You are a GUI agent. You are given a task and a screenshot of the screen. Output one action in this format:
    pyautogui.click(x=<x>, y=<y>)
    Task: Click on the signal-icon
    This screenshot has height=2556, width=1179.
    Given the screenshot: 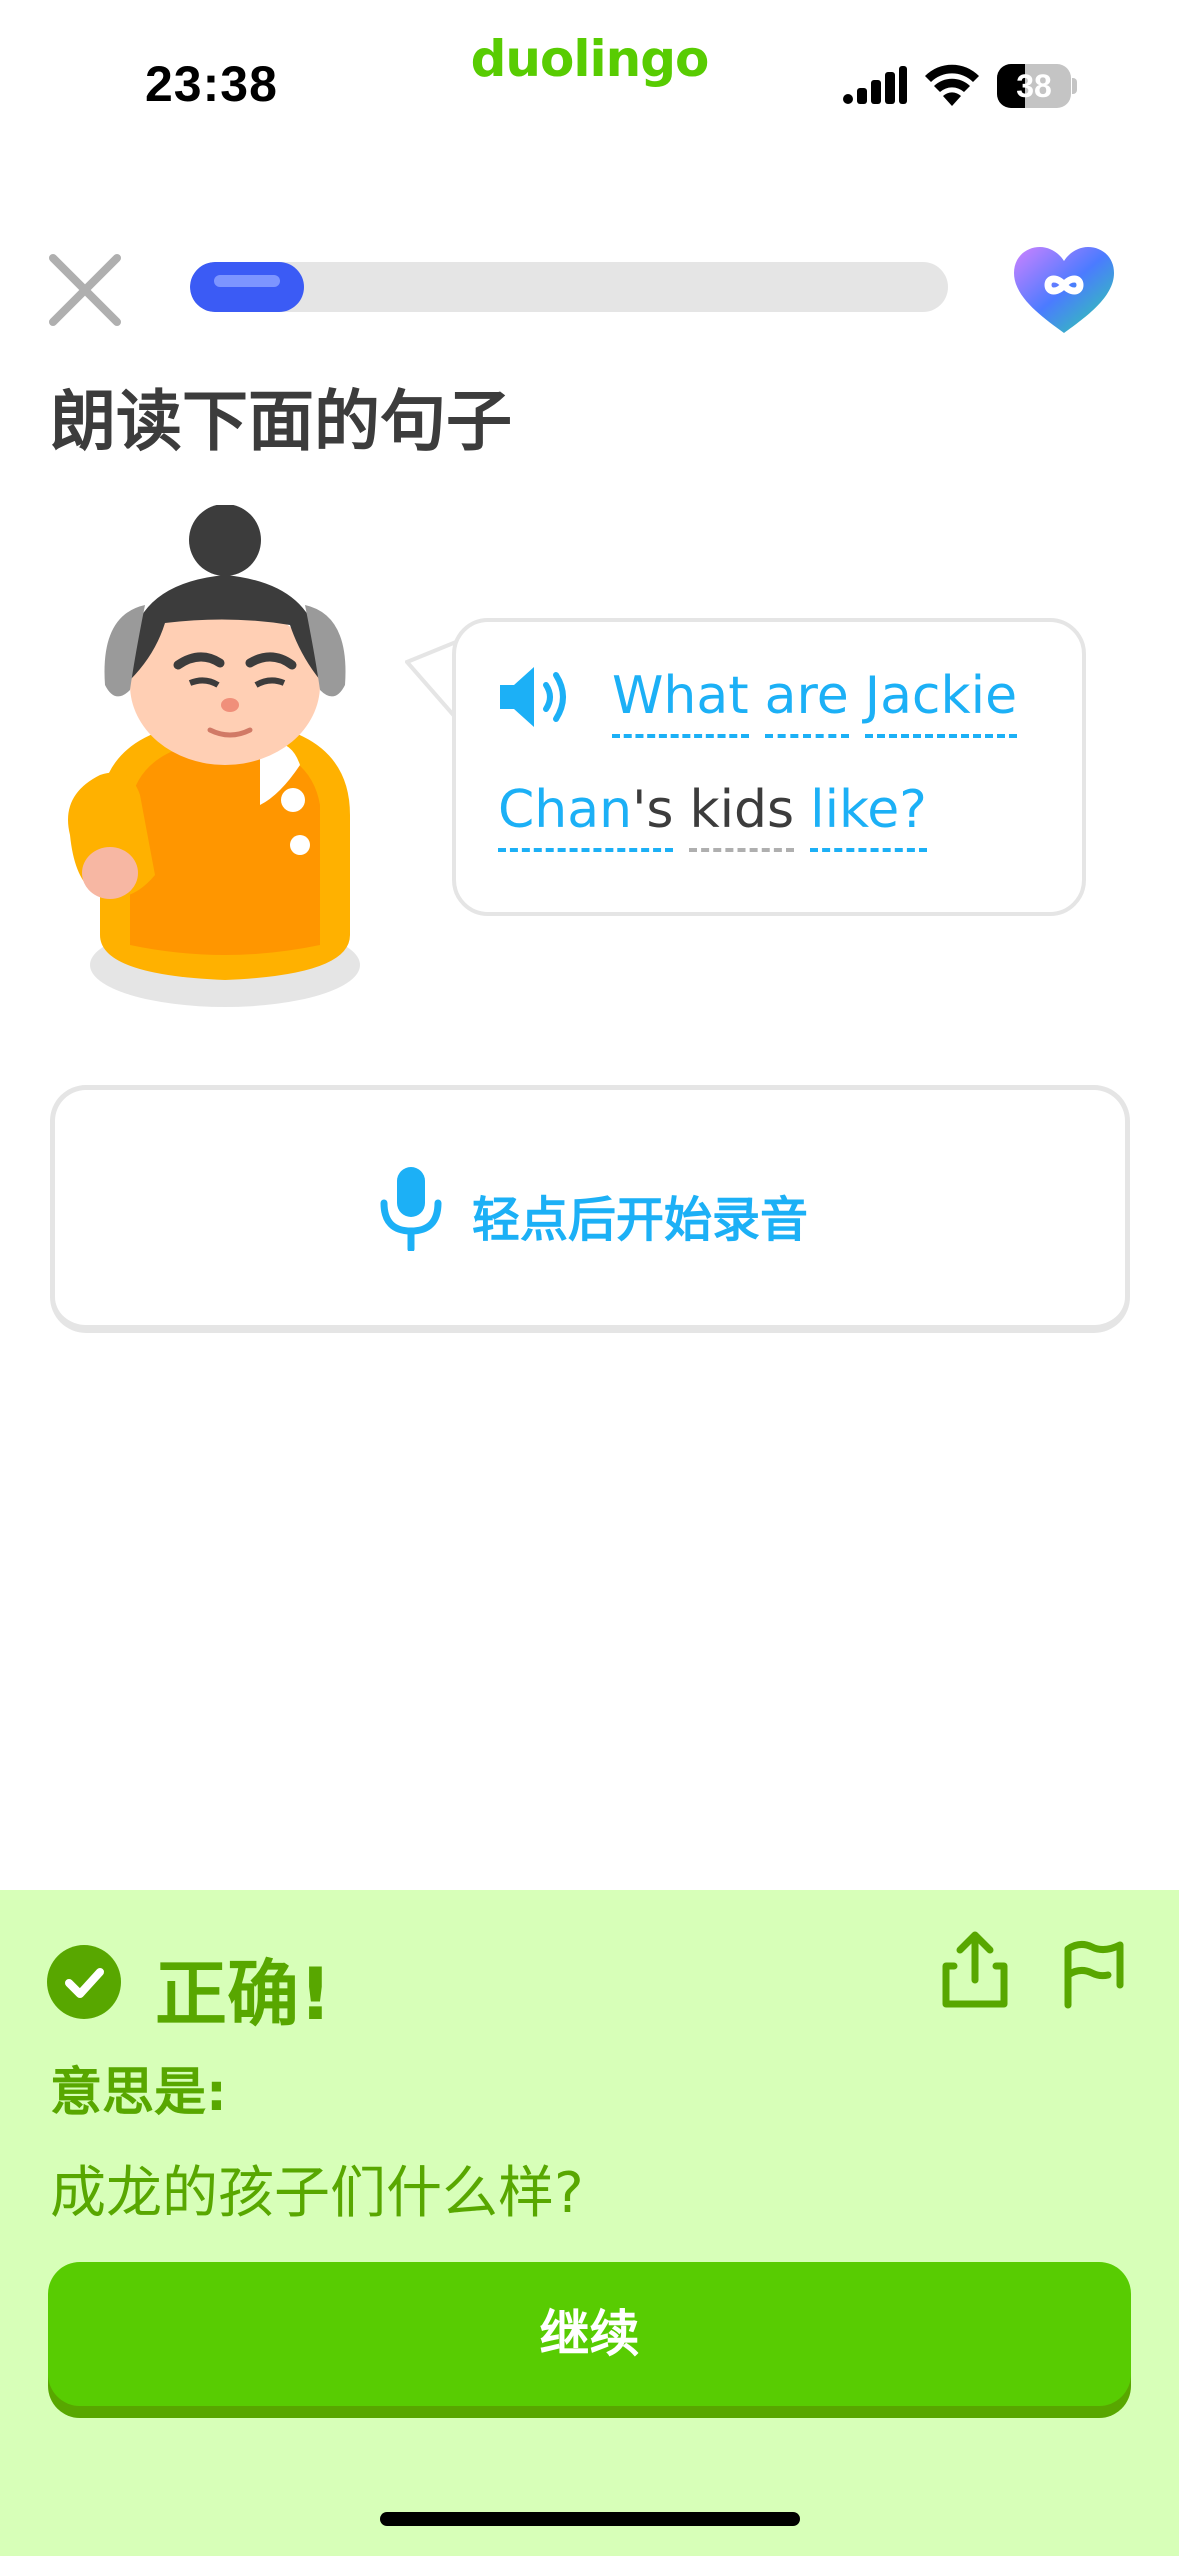 What is the action you would take?
    pyautogui.click(x=875, y=85)
    